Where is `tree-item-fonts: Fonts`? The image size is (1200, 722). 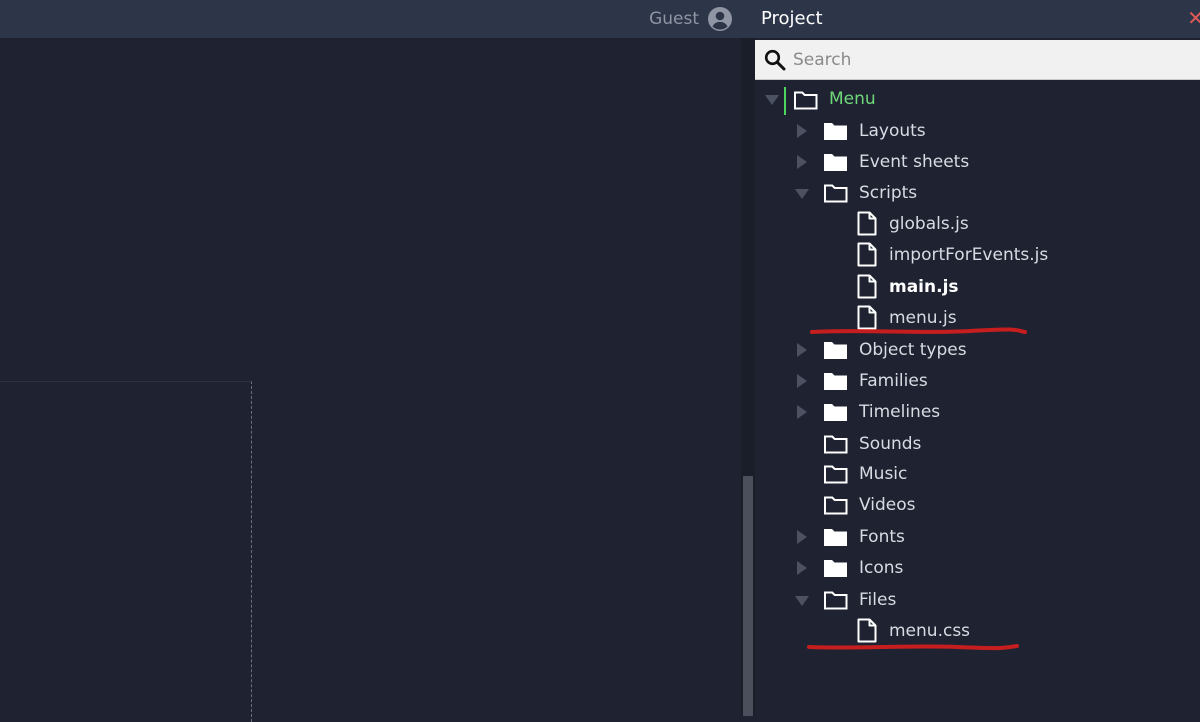 tree-item-fonts: Fonts is located at coordinates (977, 537).